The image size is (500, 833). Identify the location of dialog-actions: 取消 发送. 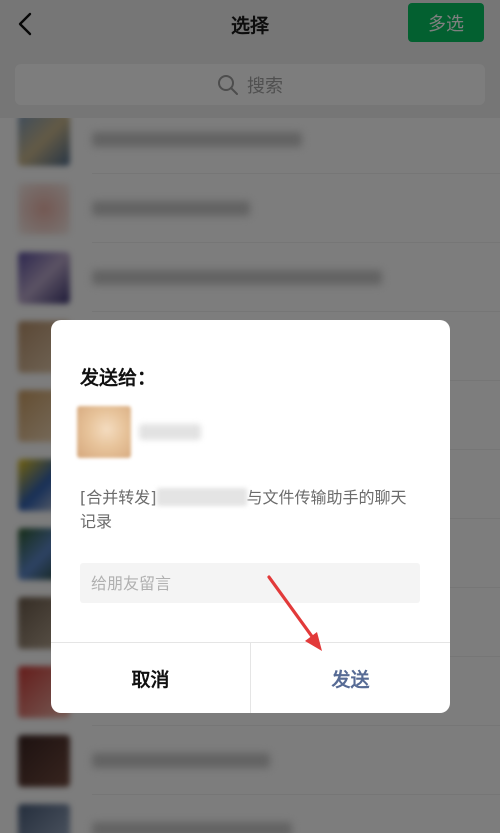
(250, 677).